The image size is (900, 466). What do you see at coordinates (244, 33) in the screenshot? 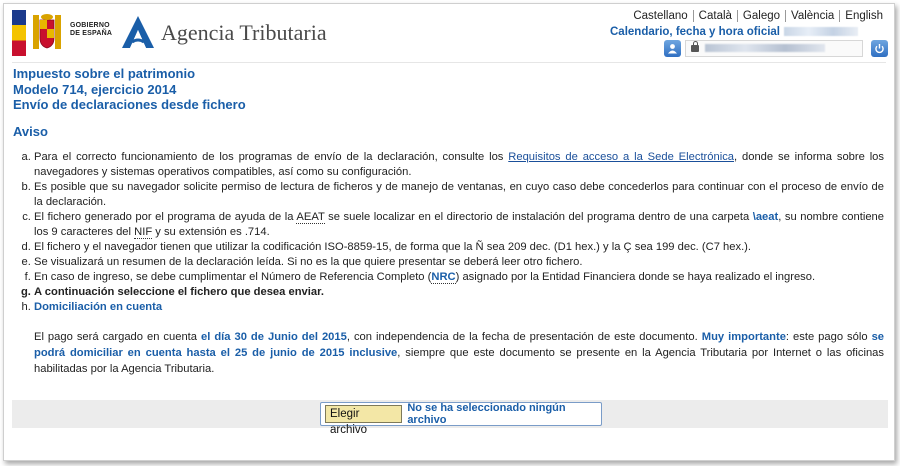
I see `agency-name: Agencia Tributaria` at bounding box center [244, 33].